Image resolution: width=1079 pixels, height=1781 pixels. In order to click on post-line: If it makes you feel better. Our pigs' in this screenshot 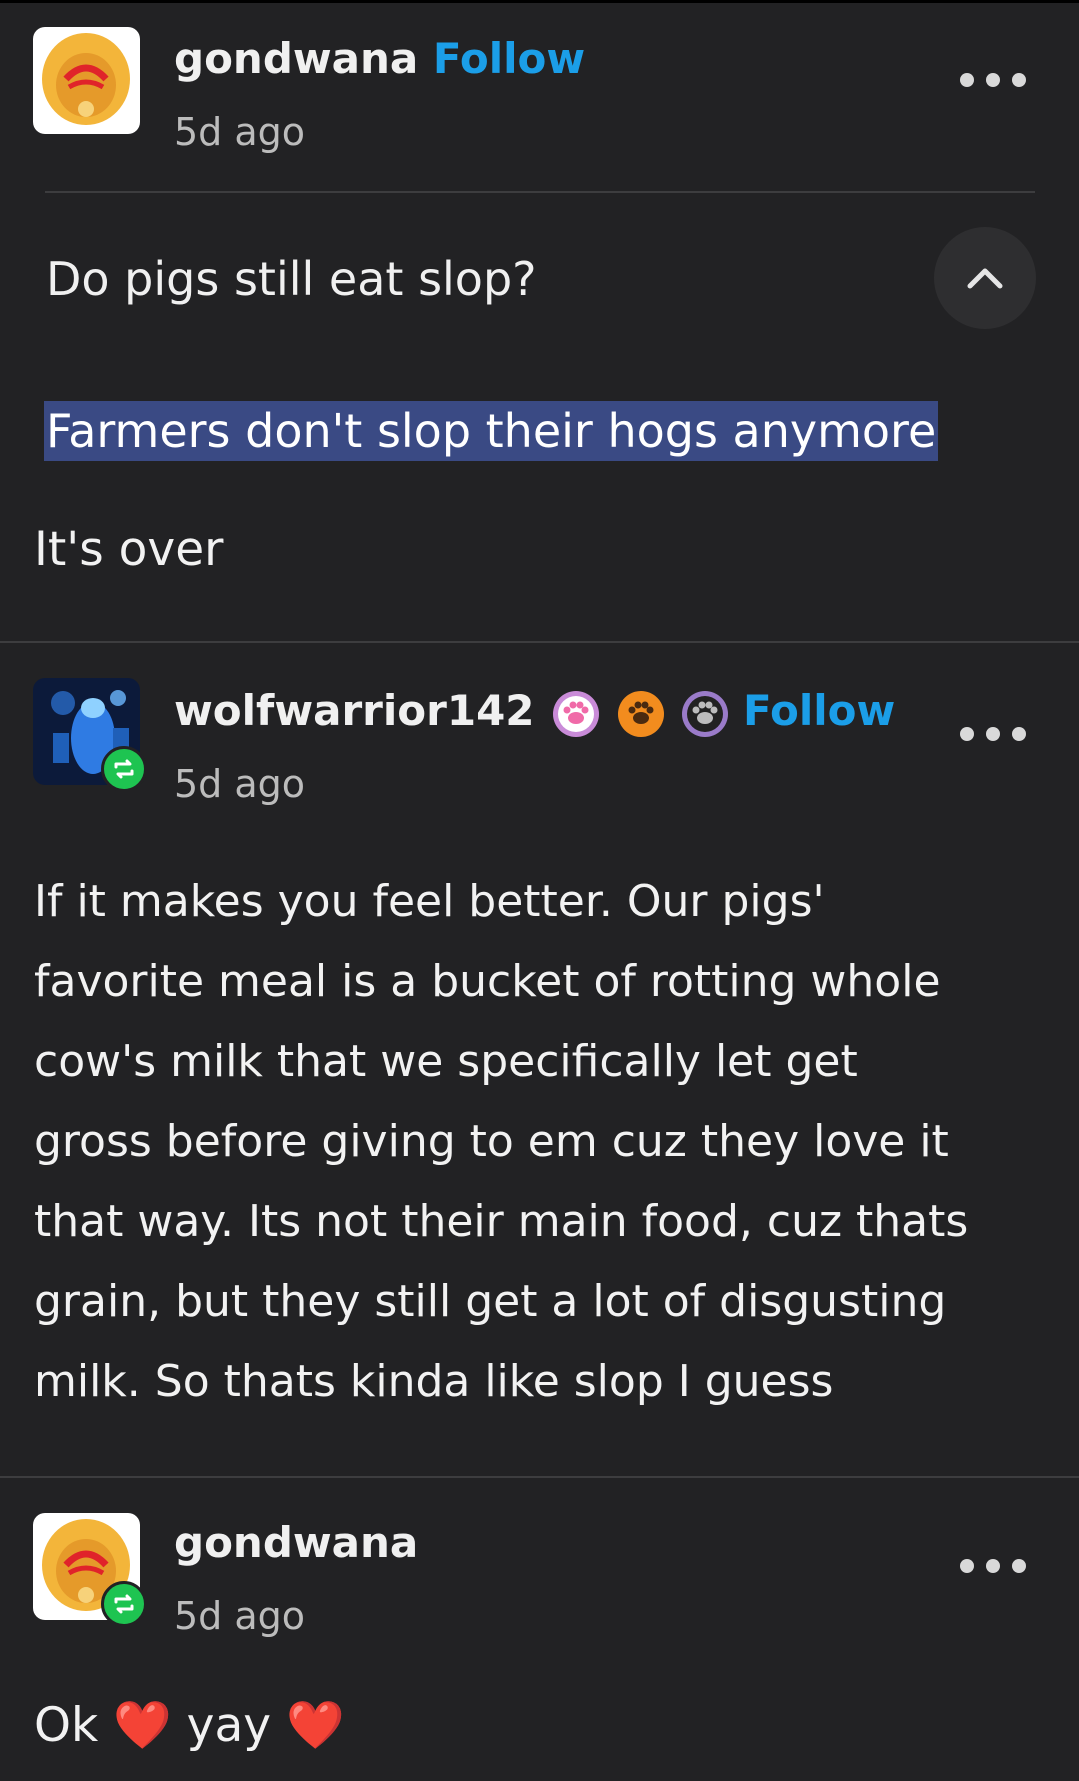, I will do `click(429, 901)`.